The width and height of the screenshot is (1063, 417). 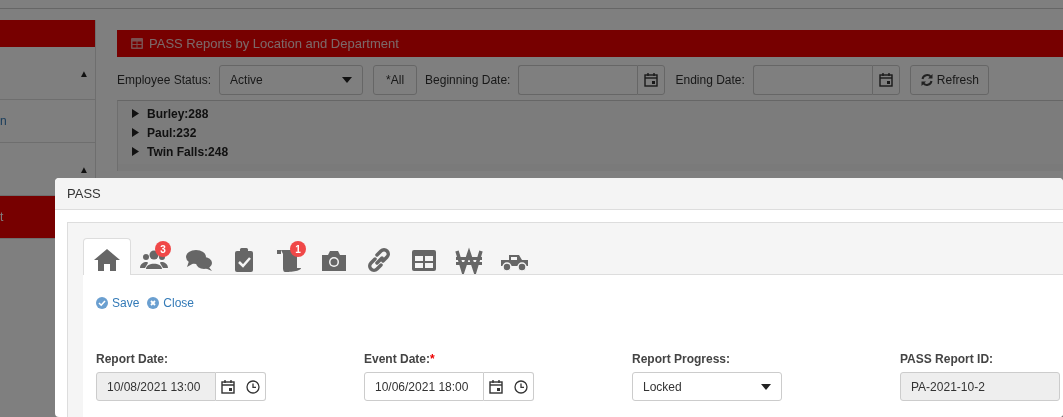 What do you see at coordinates (132, 359) in the screenshot?
I see `field-label: Report Date:` at bounding box center [132, 359].